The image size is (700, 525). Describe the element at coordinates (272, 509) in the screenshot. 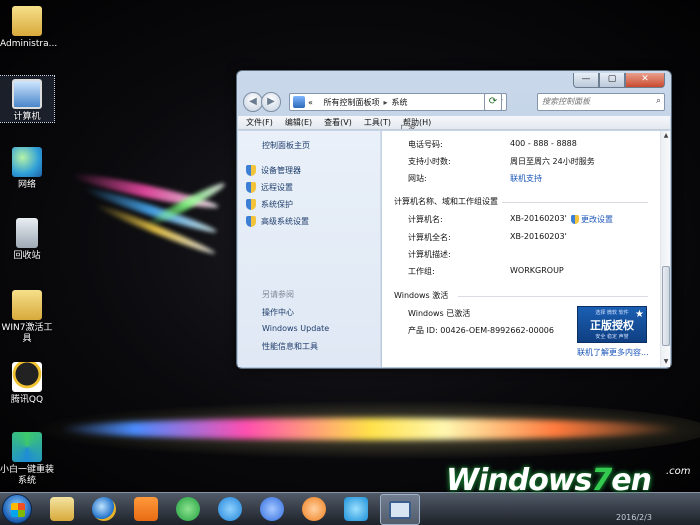

I see `globe-browser-icon` at that location.